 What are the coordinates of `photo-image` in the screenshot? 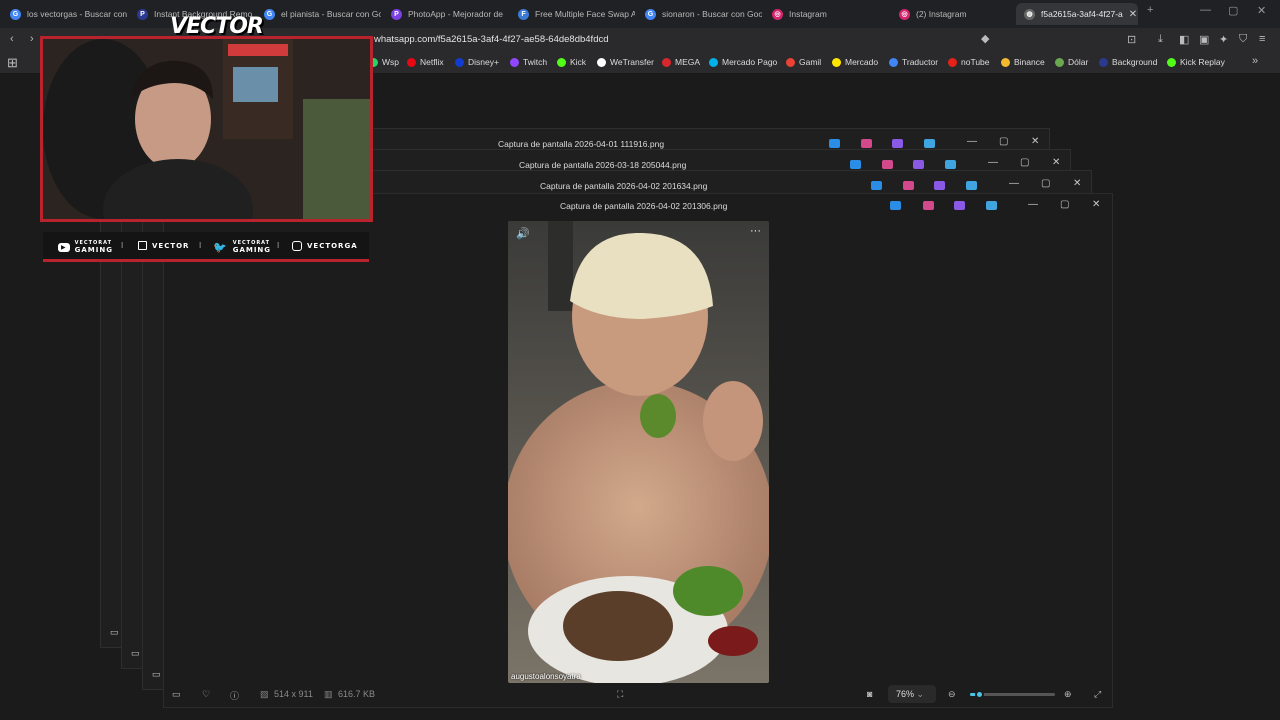 It's located at (638, 452).